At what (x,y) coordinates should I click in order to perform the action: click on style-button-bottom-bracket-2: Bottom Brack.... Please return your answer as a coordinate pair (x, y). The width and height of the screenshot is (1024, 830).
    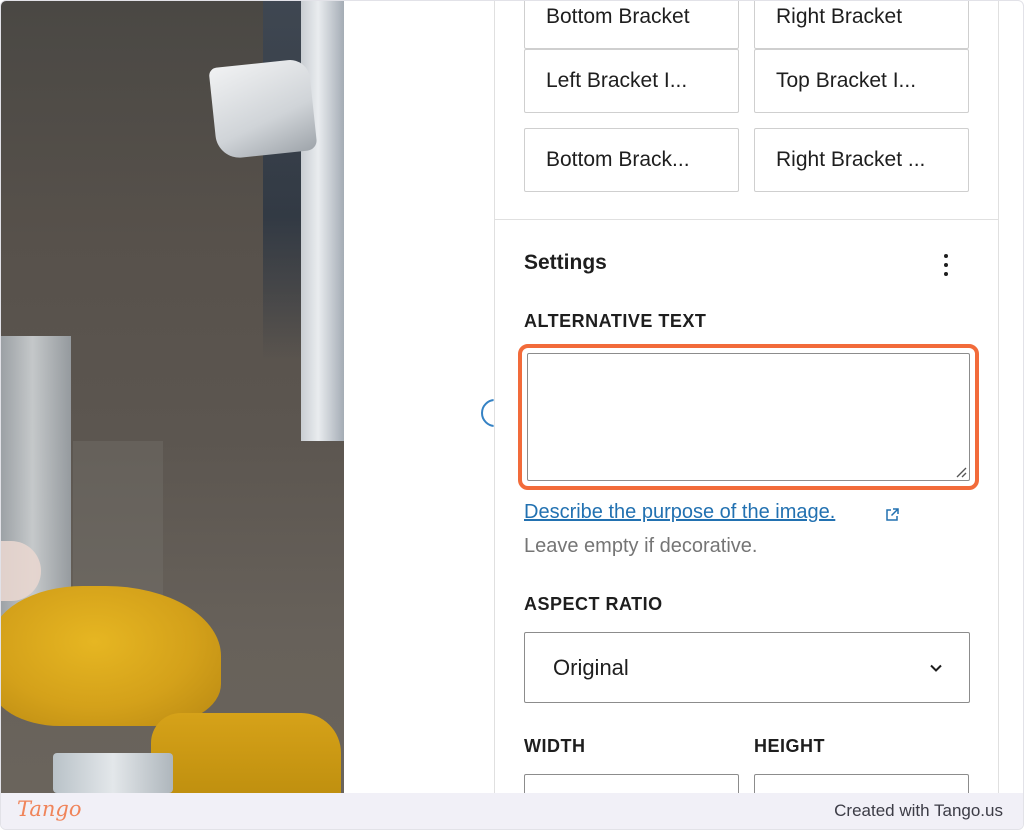
    Looking at the image, I should click on (631, 160).